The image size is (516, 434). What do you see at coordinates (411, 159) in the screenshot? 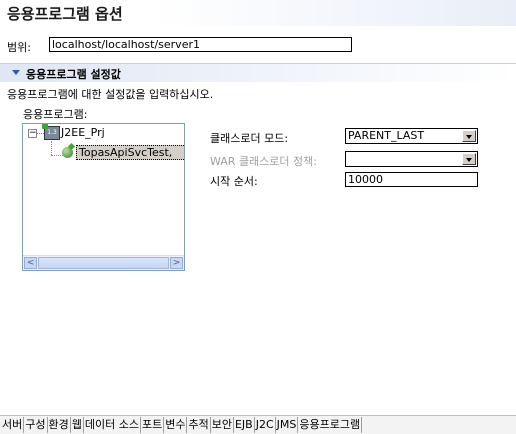
I see `war-classloader-policy-select` at bounding box center [411, 159].